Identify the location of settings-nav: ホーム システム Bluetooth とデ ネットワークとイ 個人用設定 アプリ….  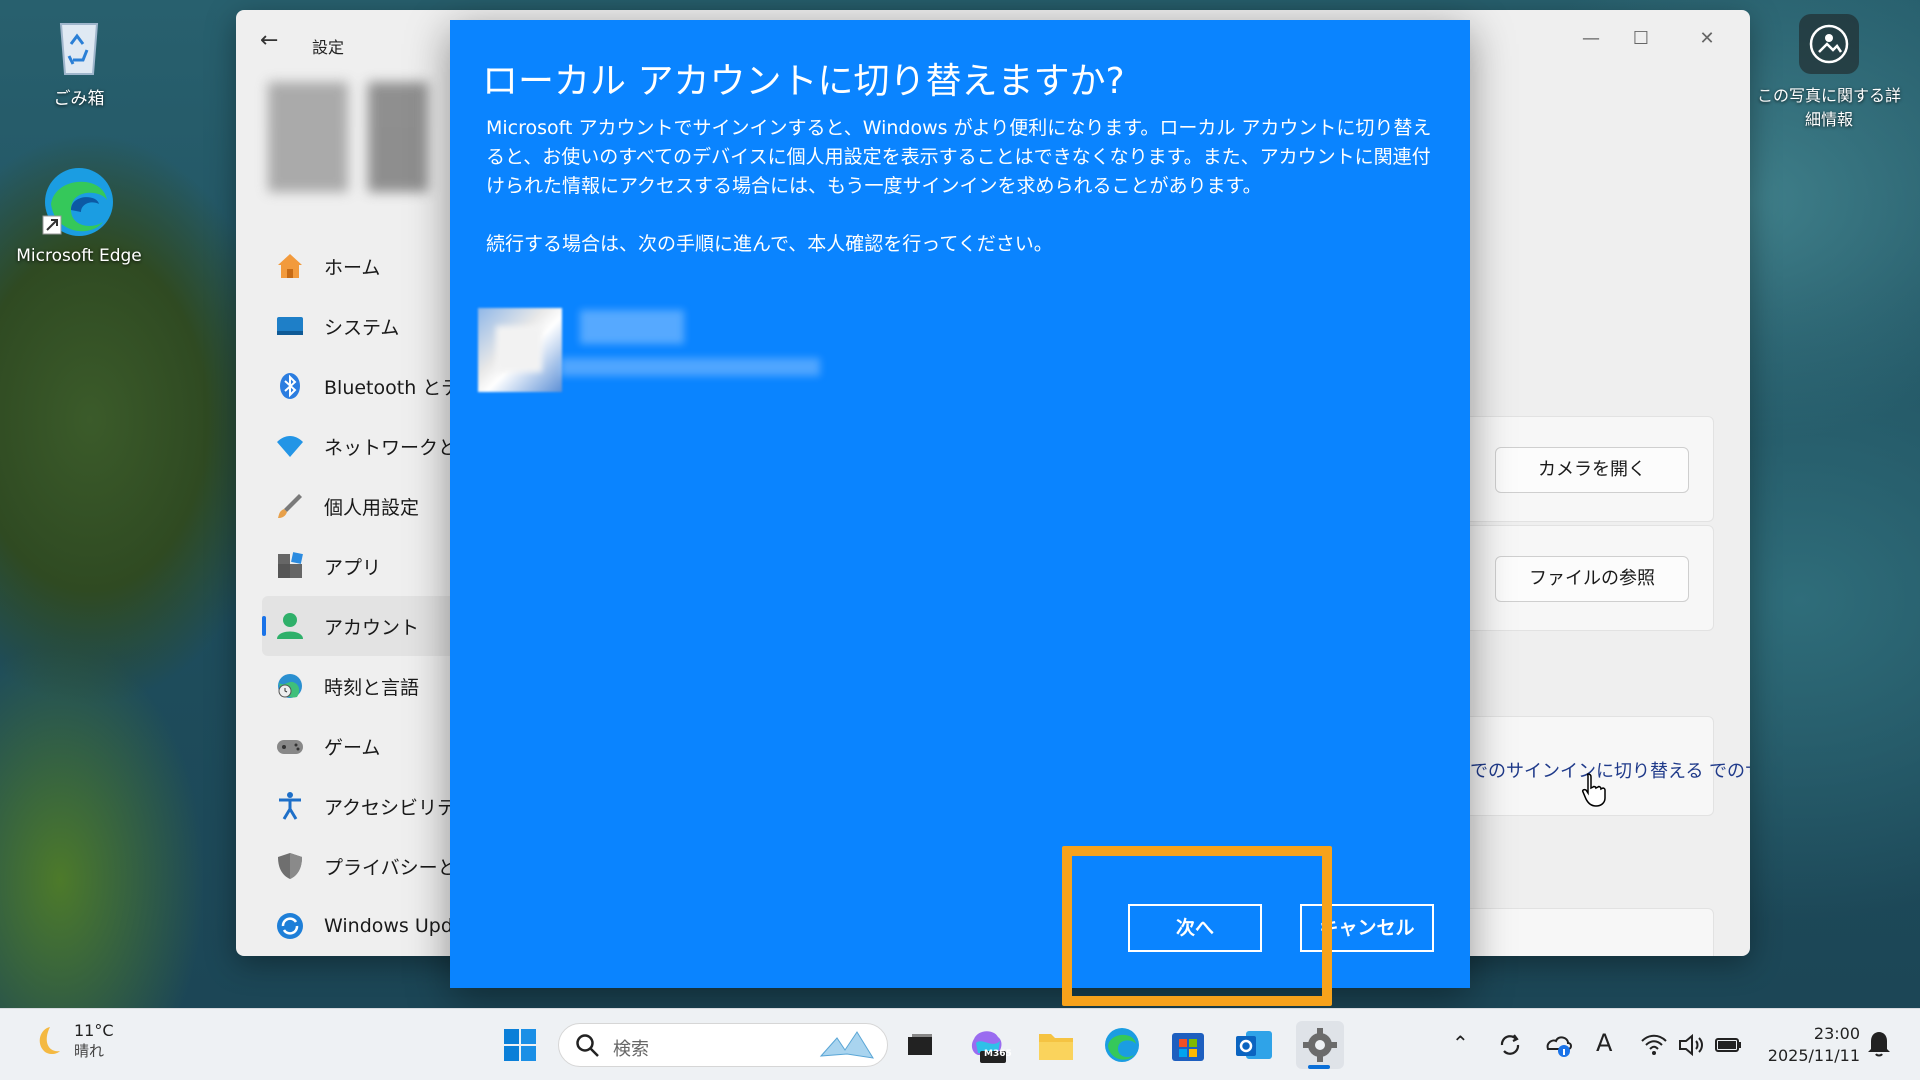
(372, 596).